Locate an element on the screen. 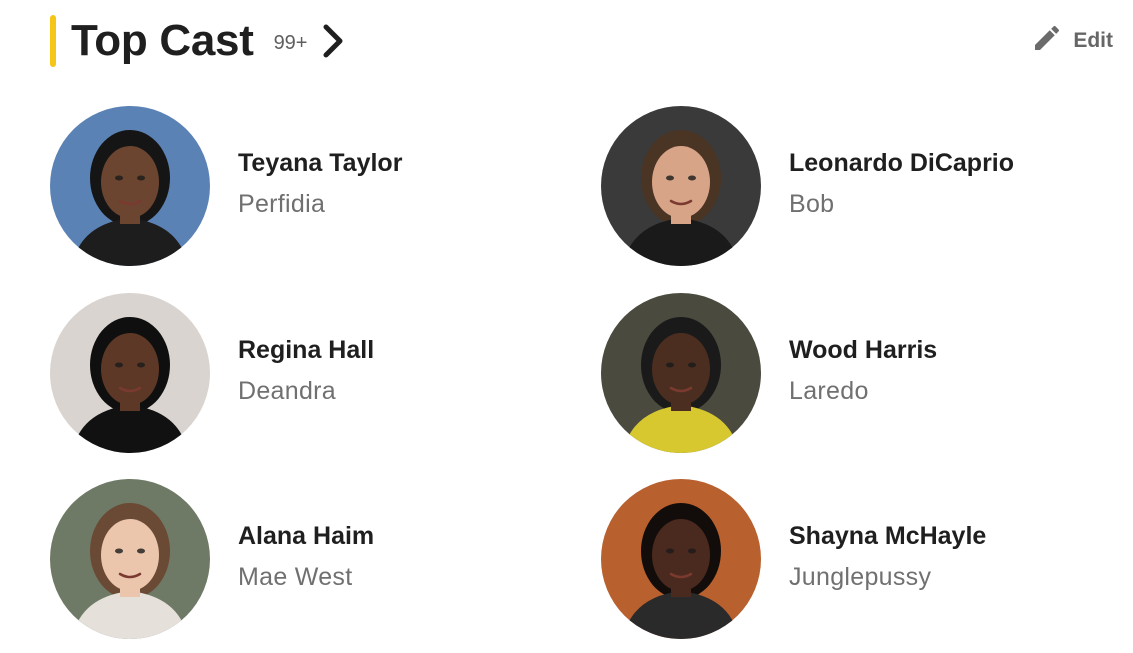  chevron-right-icon is located at coordinates (335, 41).